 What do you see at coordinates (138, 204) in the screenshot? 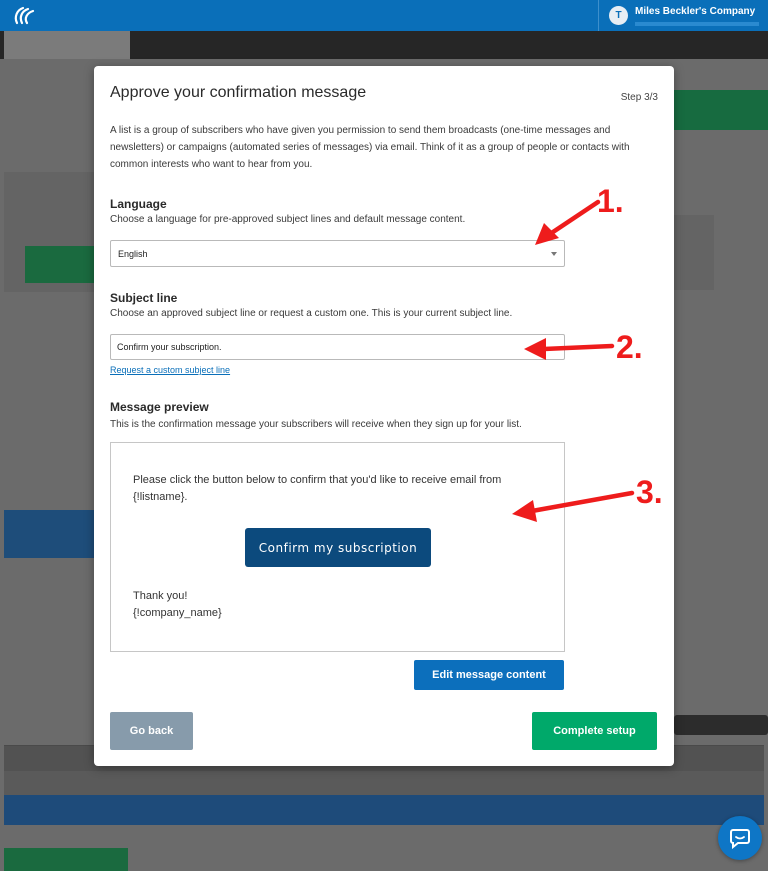
I see `language-label: Language` at bounding box center [138, 204].